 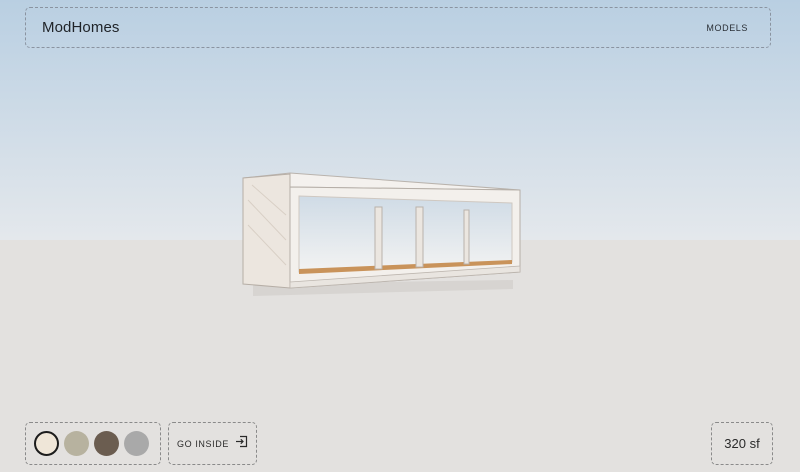 I want to click on models-nav-link: MODELS, so click(x=727, y=28).